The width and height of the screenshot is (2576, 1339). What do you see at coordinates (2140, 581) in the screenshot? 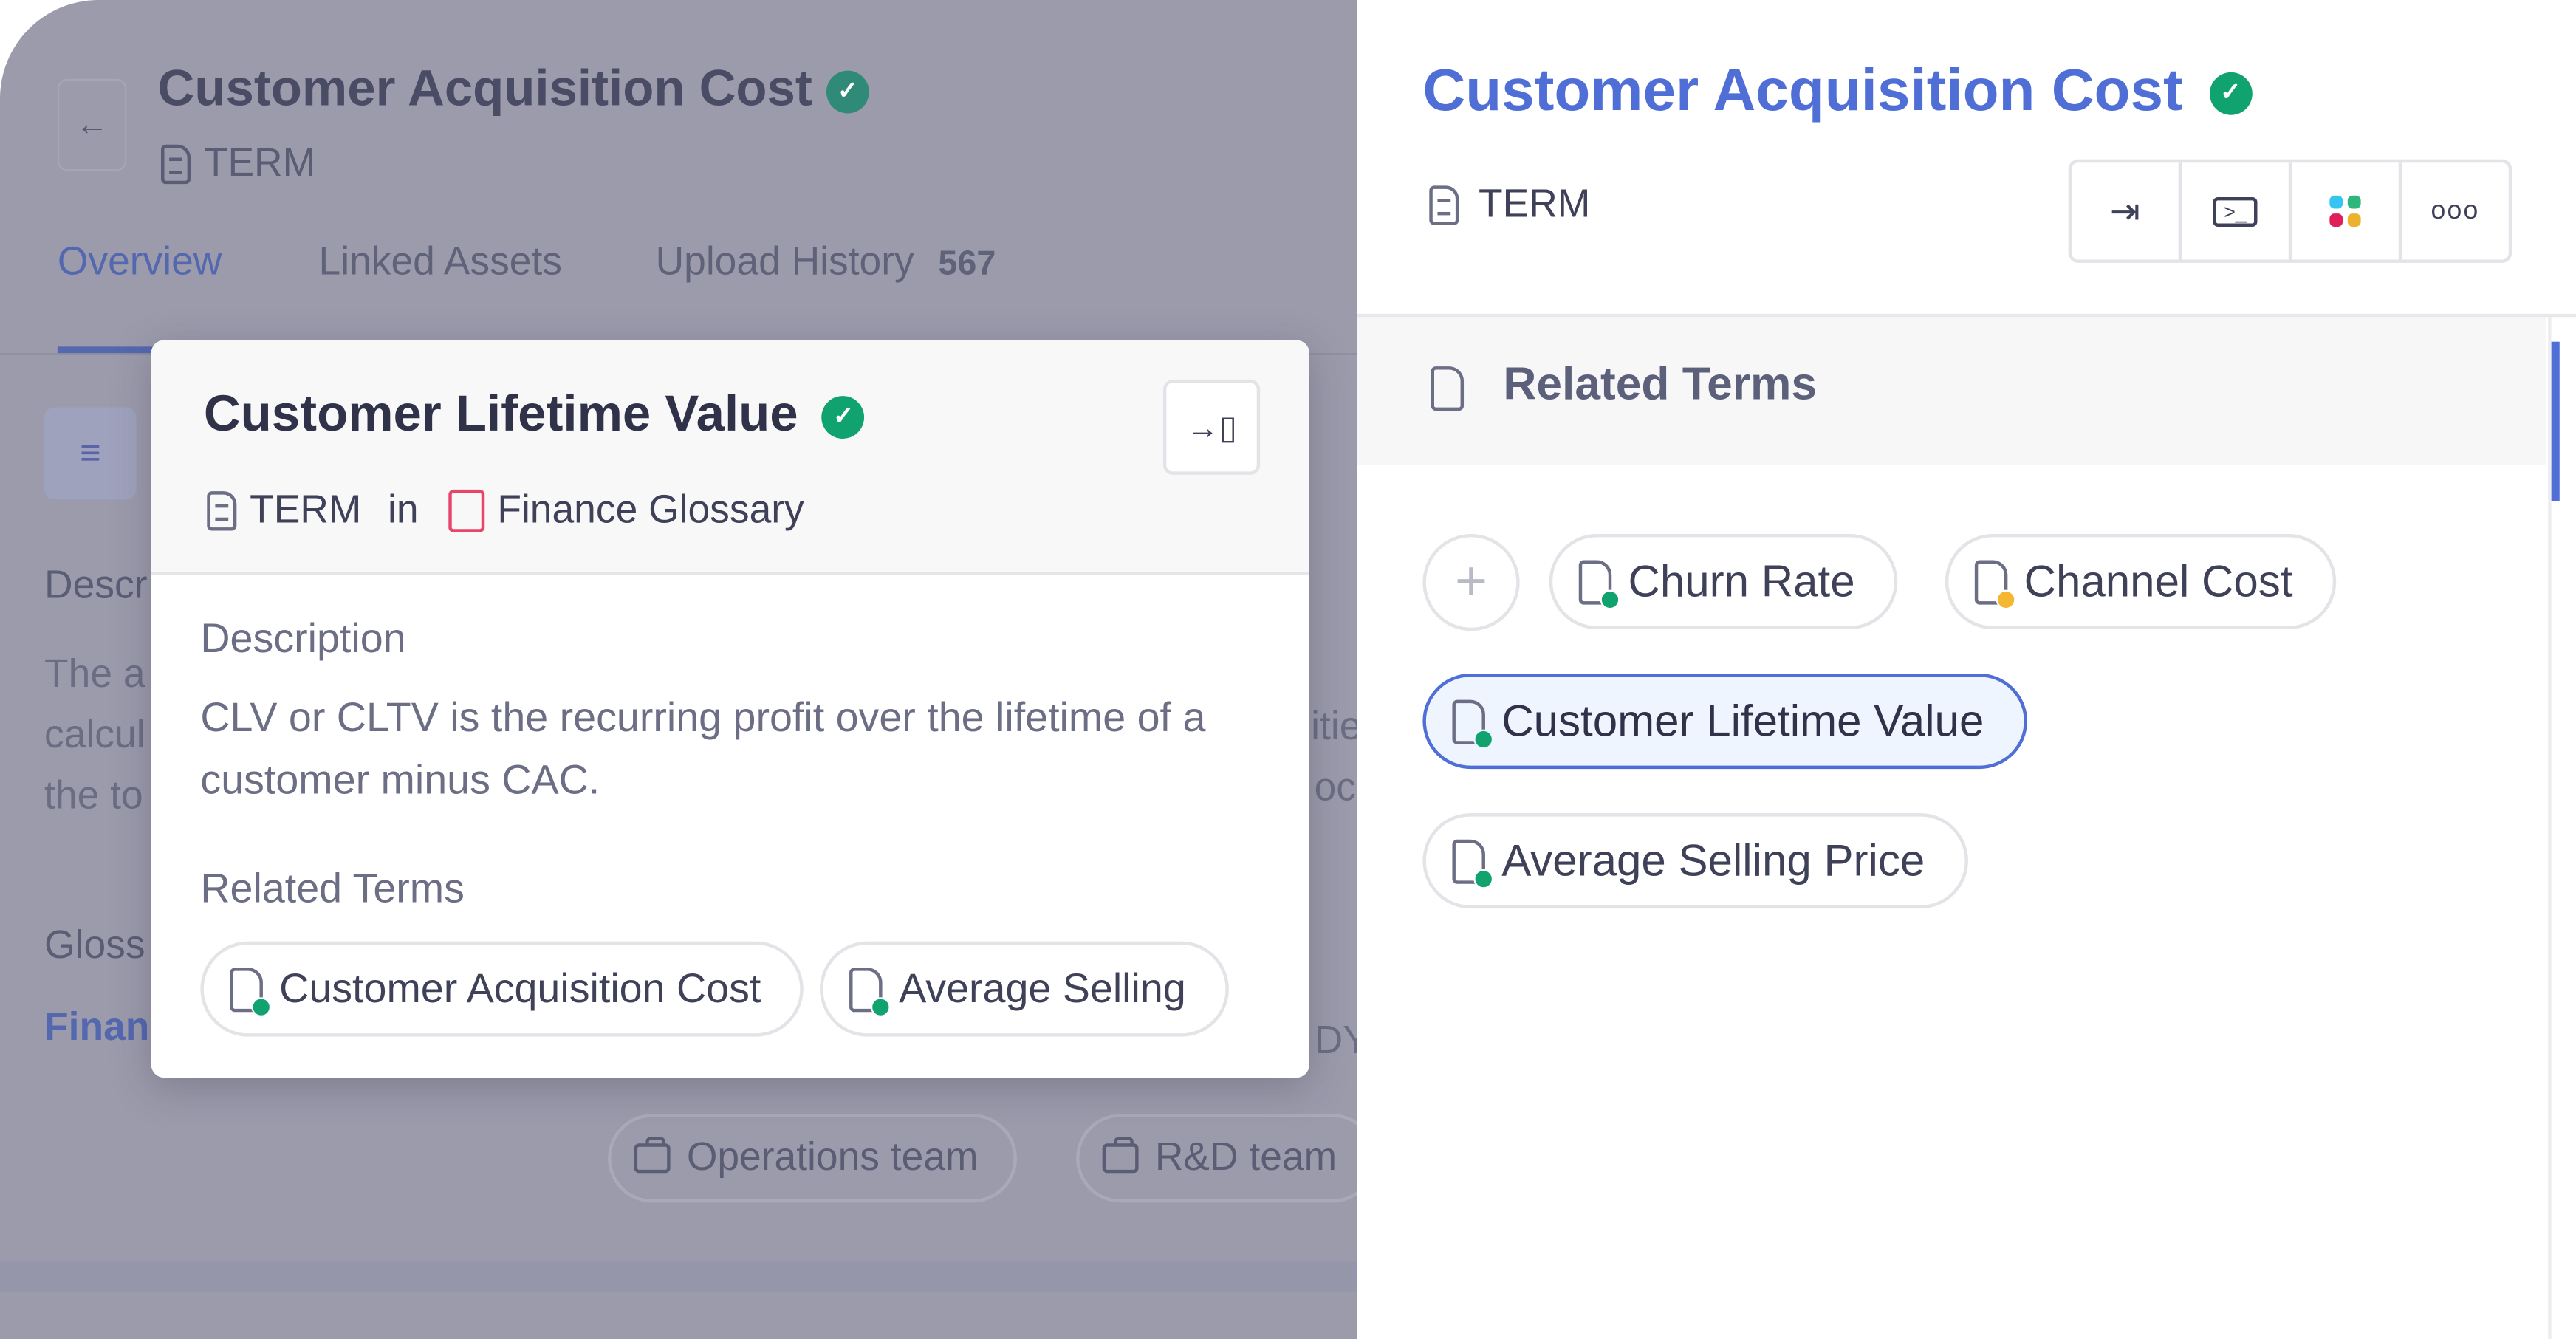
I see `related-term-chip: Channel Cost` at bounding box center [2140, 581].